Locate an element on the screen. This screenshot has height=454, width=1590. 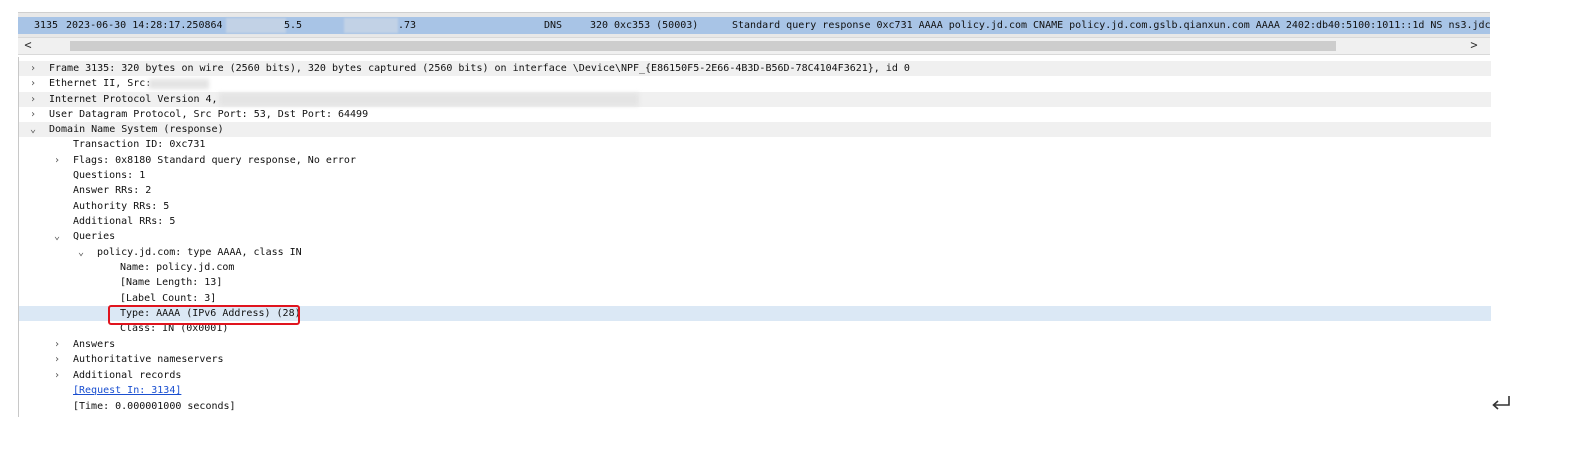
packet-time: 2023-06-30 14:28:17.250864 is located at coordinates (144, 25).